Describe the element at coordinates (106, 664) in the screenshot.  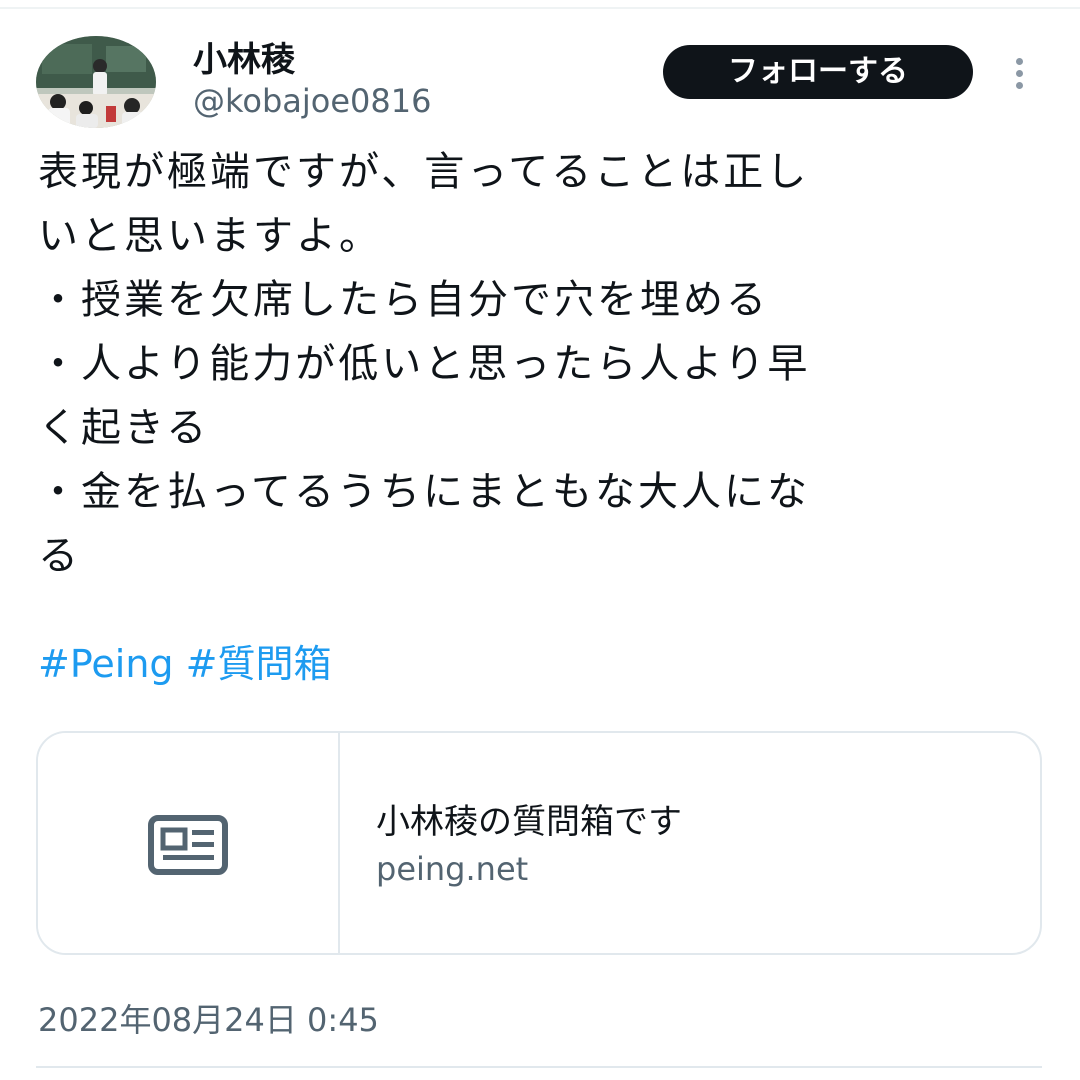
I see `hashtag-peing: #Peing` at that location.